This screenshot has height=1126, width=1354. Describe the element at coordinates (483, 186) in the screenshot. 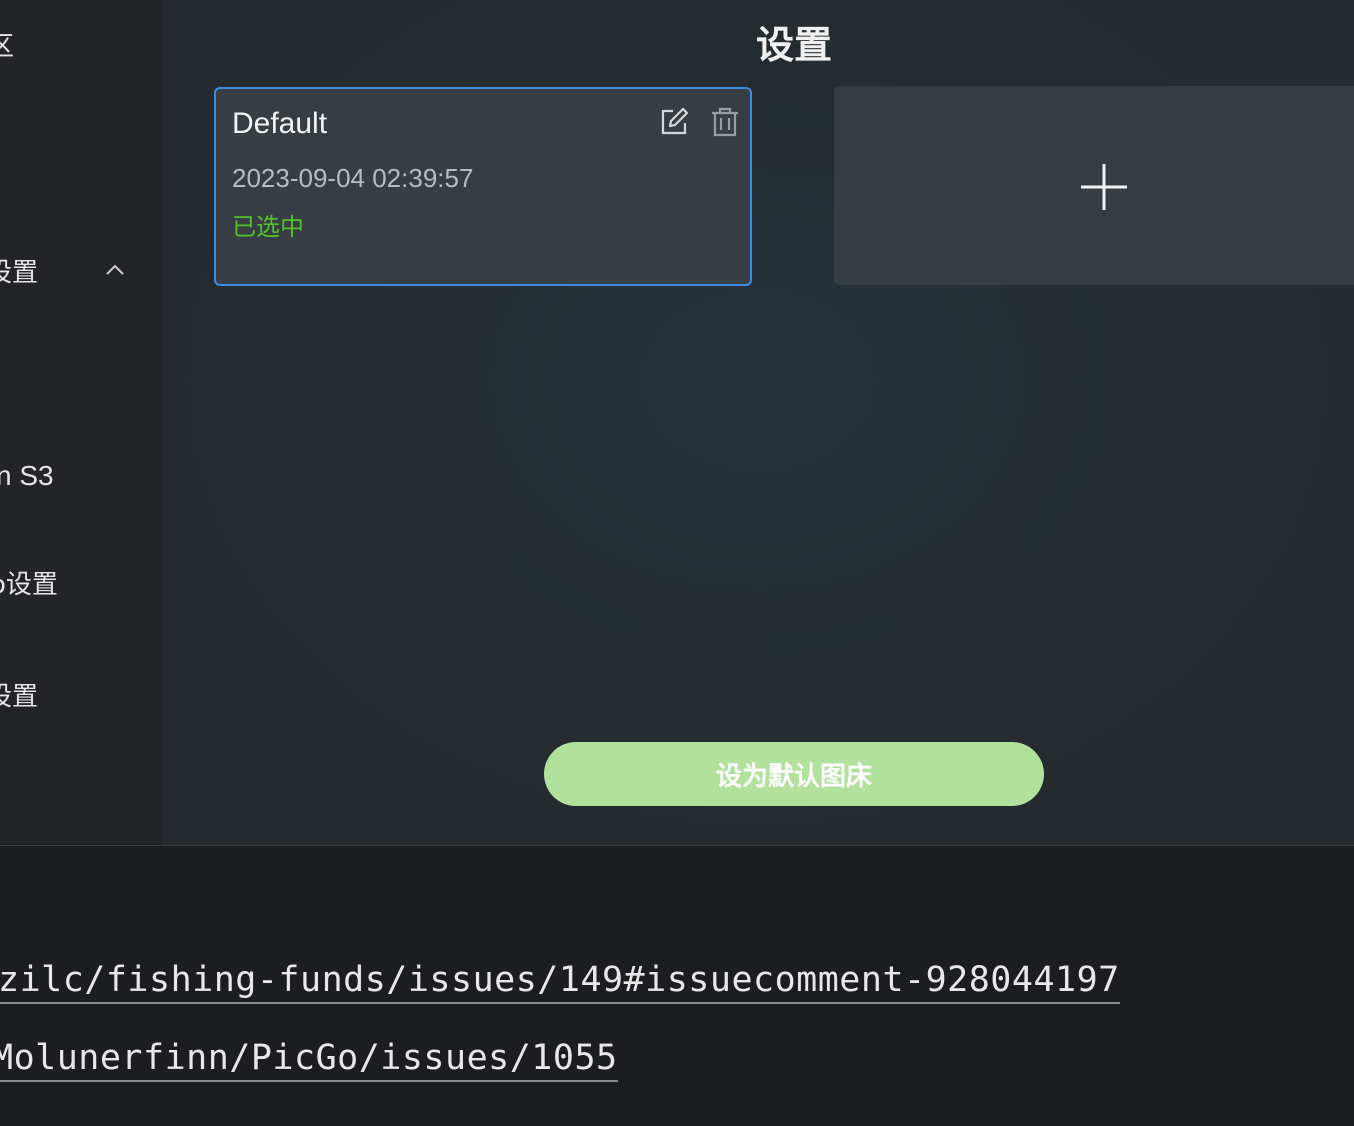

I see `config-card-default: Default 2023-09-04 02:39:57 已选中` at that location.